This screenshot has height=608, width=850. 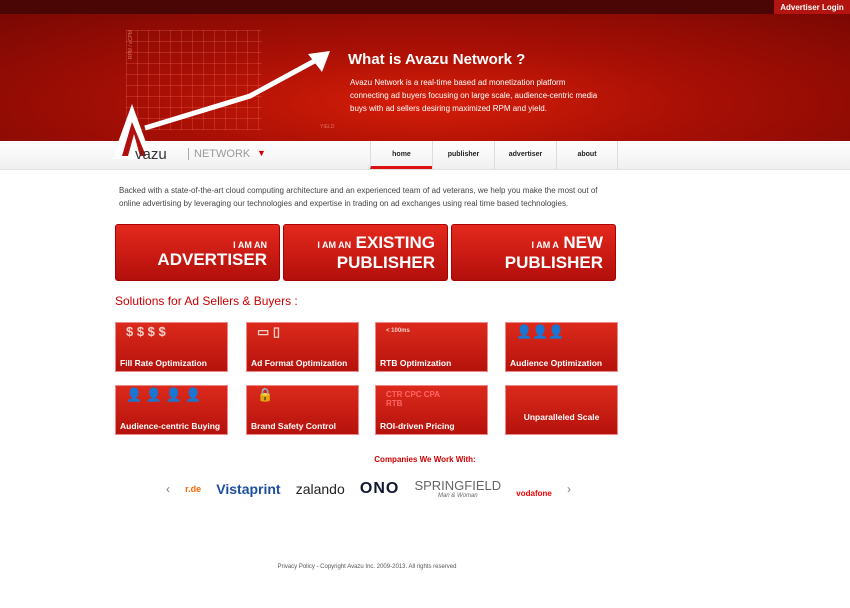 What do you see at coordinates (163, 363) in the screenshot?
I see `tile-label: Fill Rate Optimization` at bounding box center [163, 363].